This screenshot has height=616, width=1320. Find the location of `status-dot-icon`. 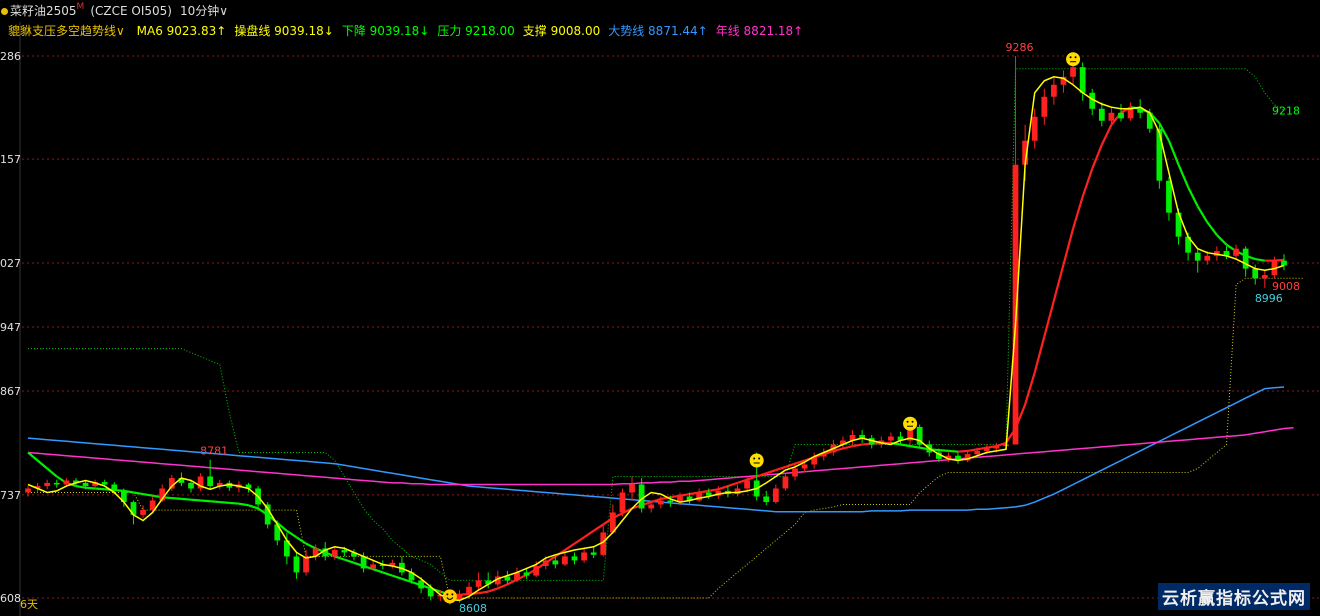

status-dot-icon is located at coordinates (4, 11).